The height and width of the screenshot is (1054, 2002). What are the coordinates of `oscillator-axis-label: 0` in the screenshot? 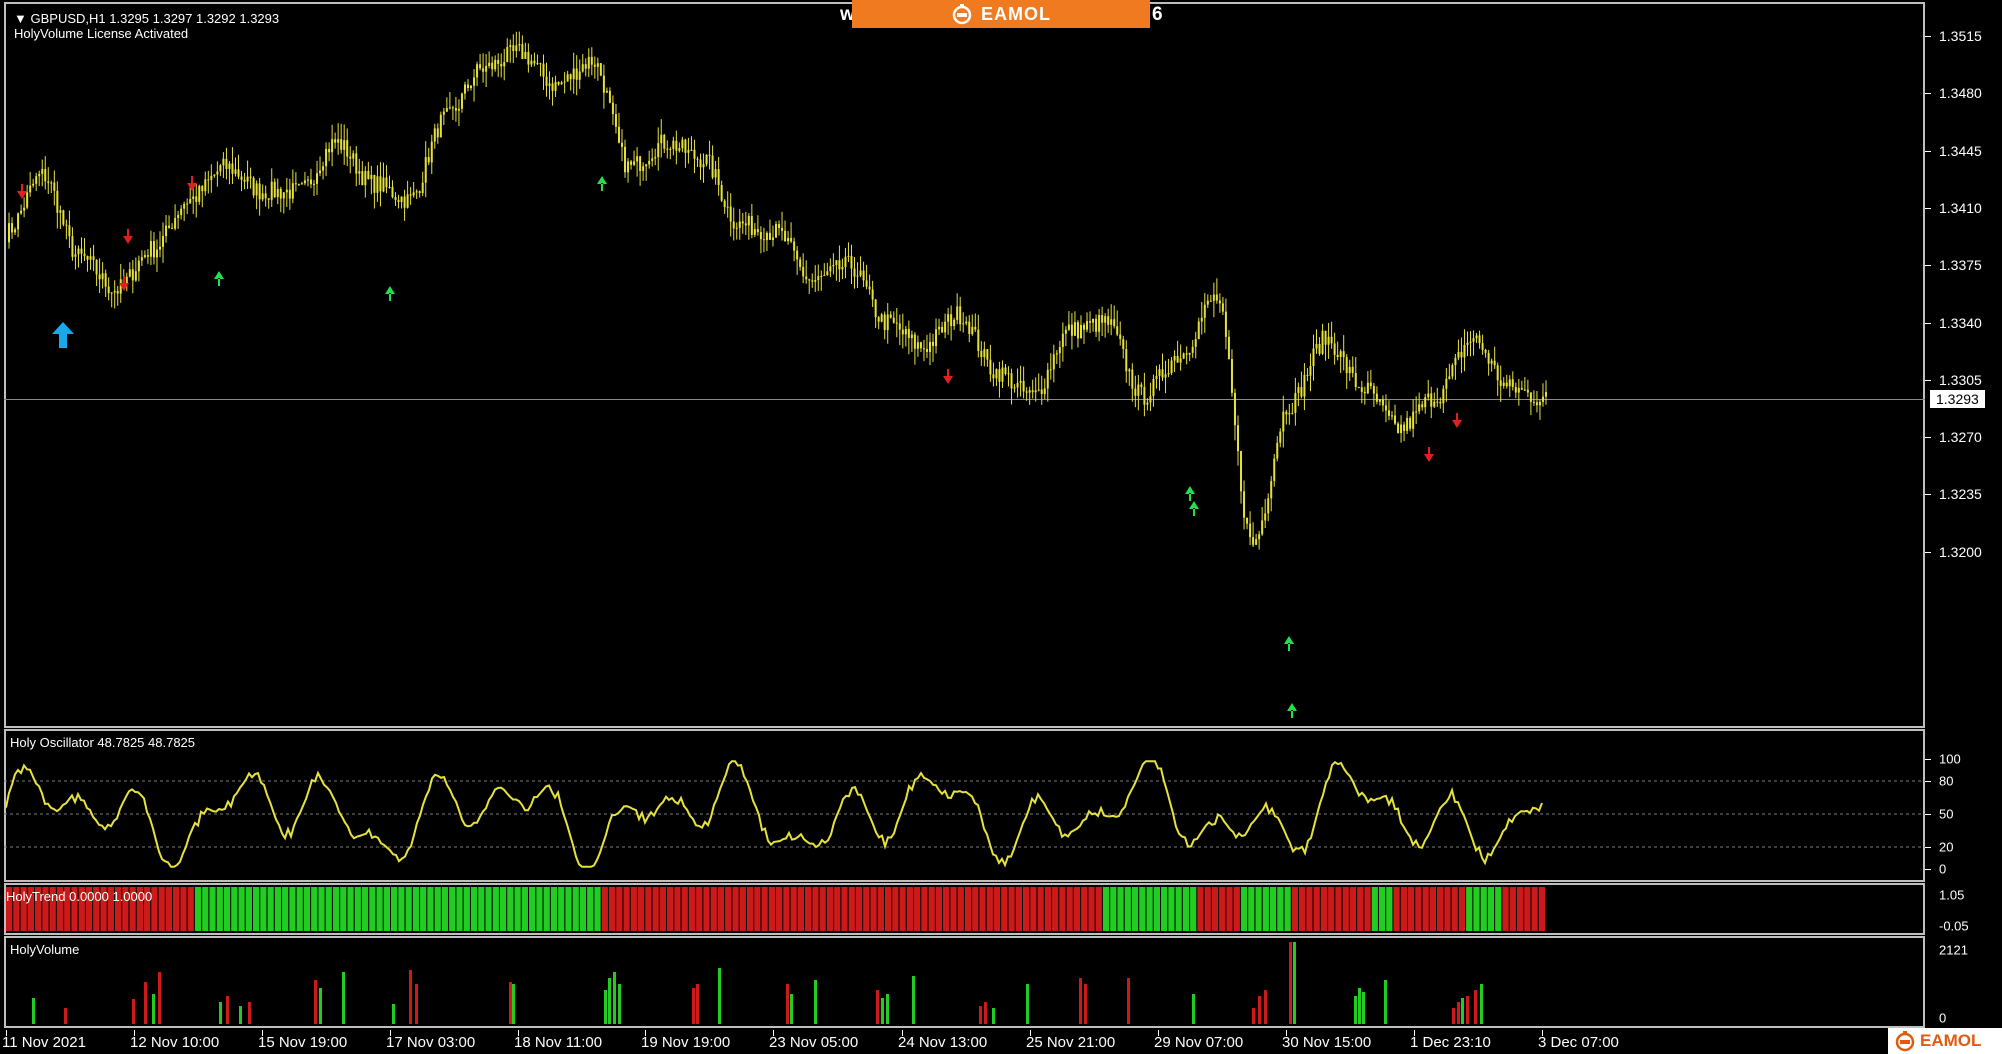 It's located at (1943, 869).